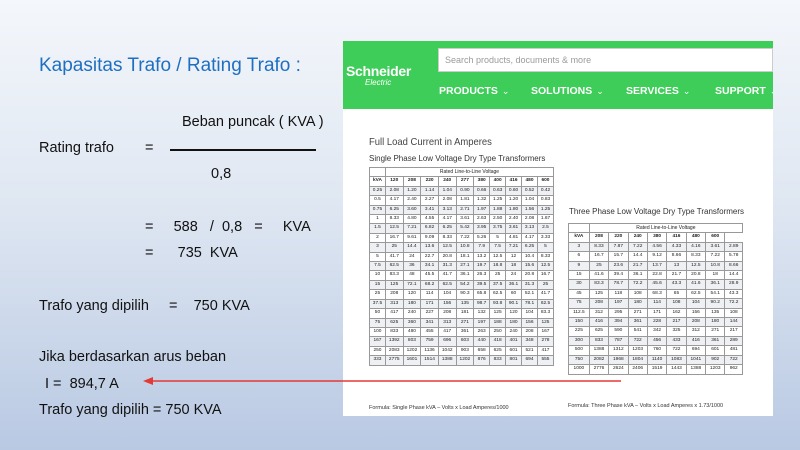 This screenshot has width=800, height=450. Describe the element at coordinates (148, 381) in the screenshot. I see `arrow-head` at that location.